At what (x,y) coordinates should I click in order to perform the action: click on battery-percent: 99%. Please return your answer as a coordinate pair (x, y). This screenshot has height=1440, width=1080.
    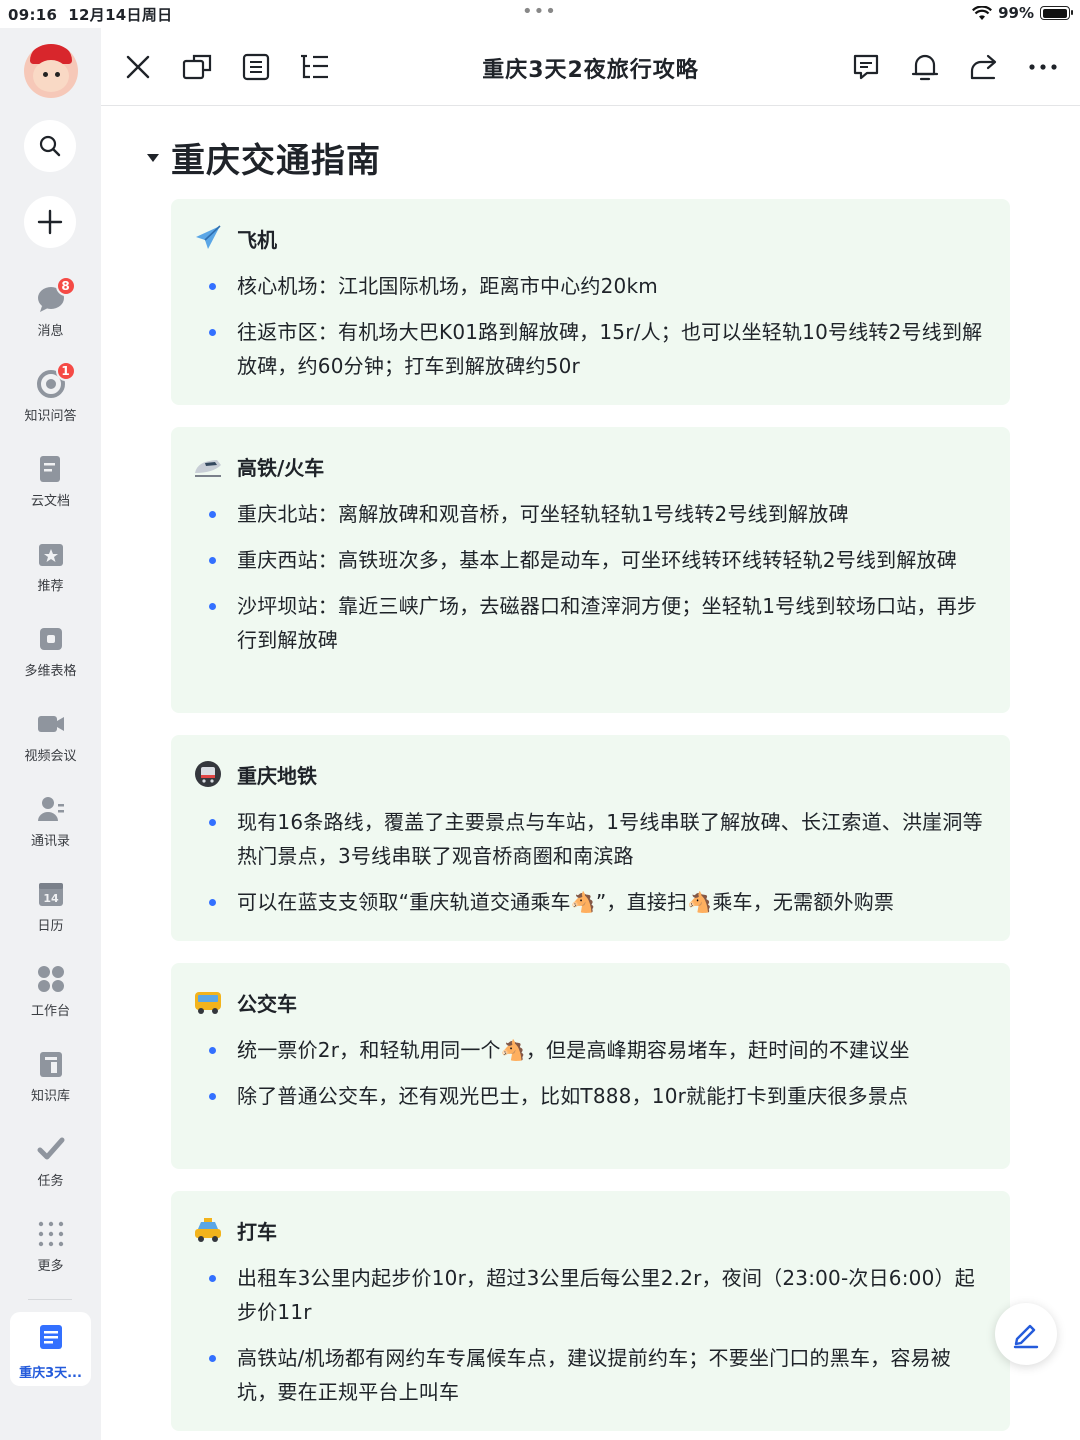
    Looking at the image, I should click on (1016, 13).